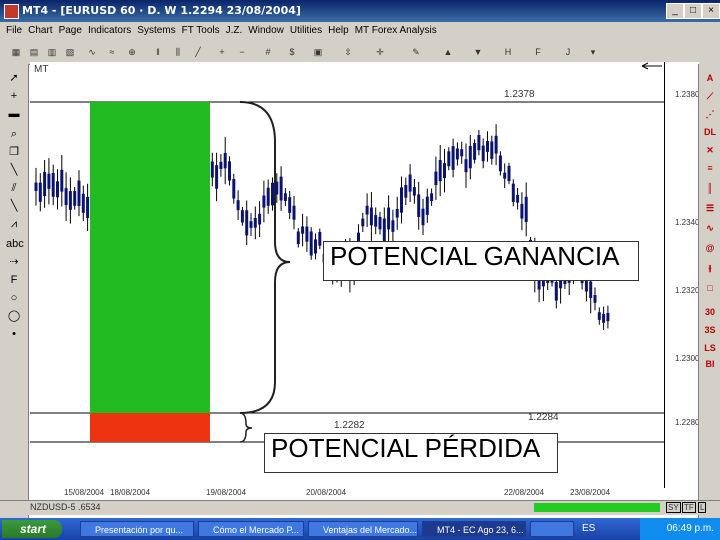 Image resolution: width=720 pixels, height=540 pixels. What do you see at coordinates (109, 31) in the screenshot?
I see `menu-item-indicators: Indicators` at bounding box center [109, 31].